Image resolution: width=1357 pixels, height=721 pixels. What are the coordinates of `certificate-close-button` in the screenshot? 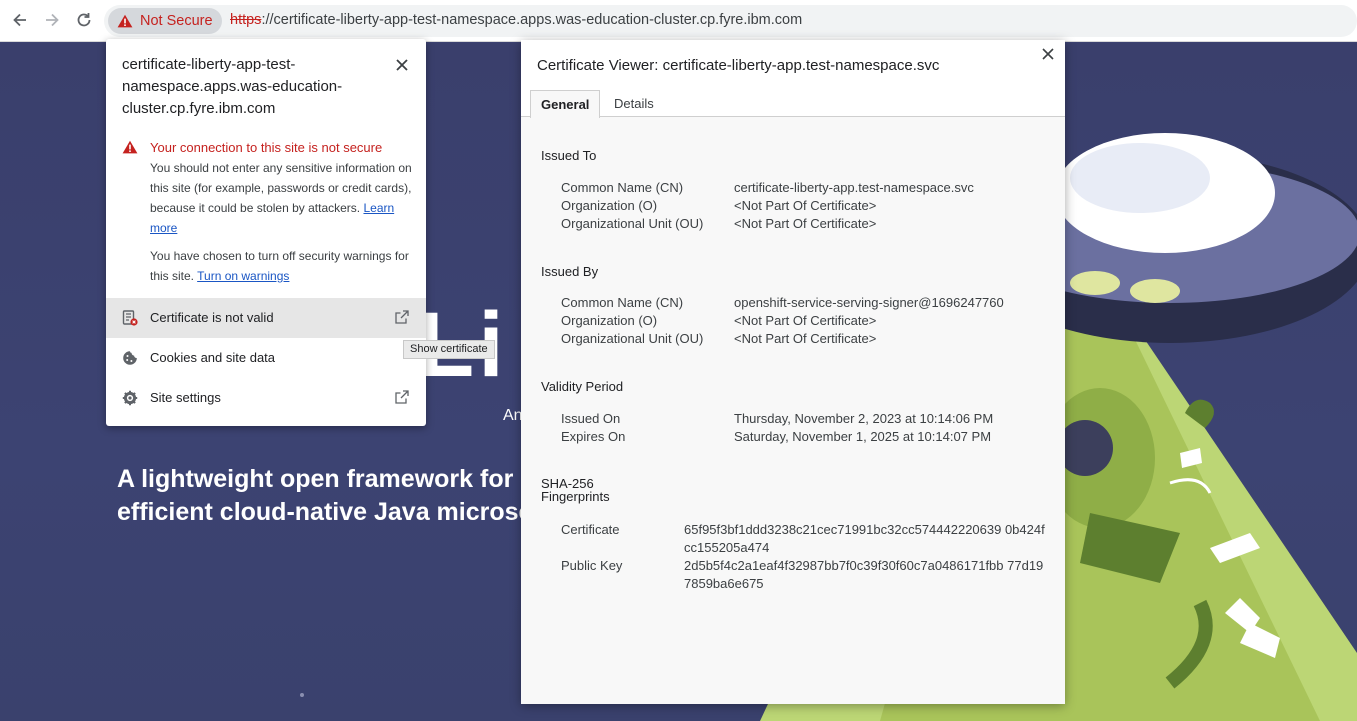 It's located at (1048, 54).